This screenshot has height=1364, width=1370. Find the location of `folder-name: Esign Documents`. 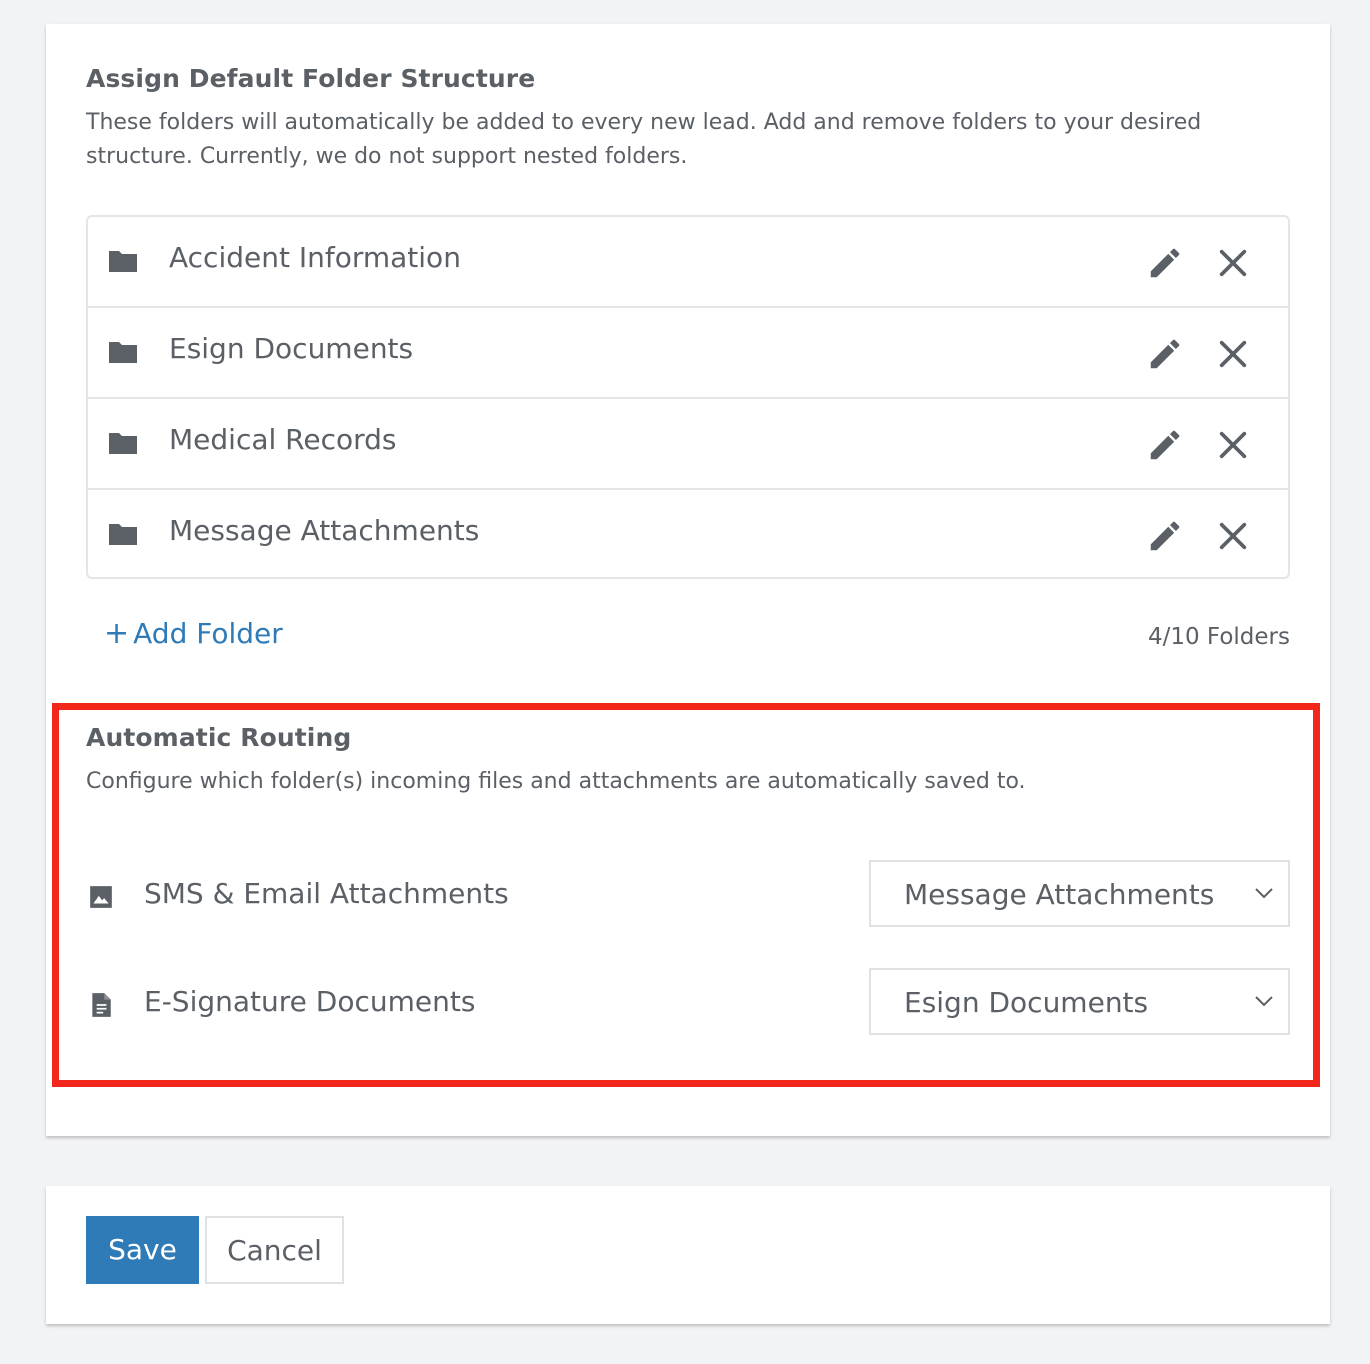

folder-name: Esign Documents is located at coordinates (291, 348).